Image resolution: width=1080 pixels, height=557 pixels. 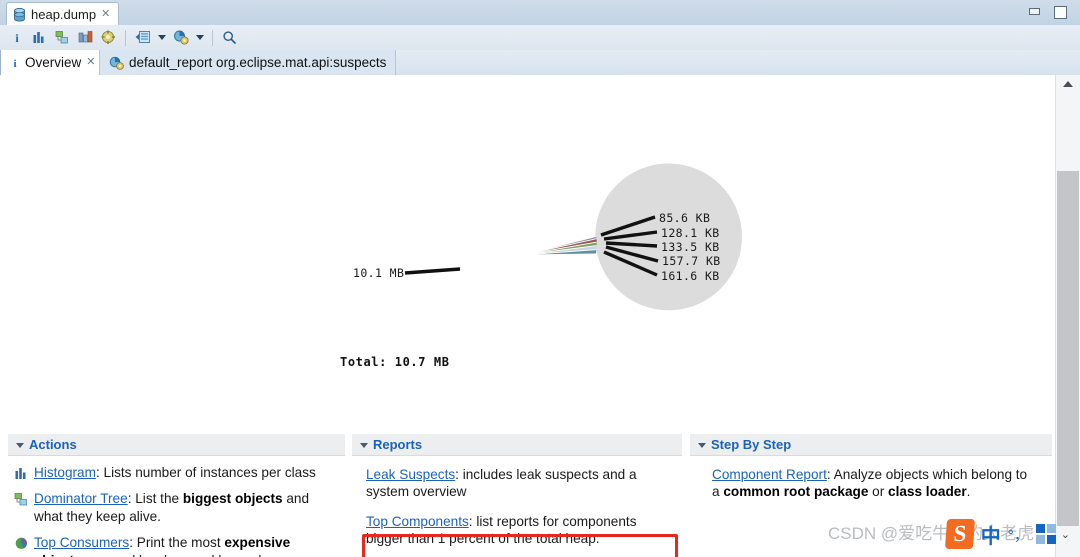 I want to click on link-top-components: Top Components, so click(x=417, y=521).